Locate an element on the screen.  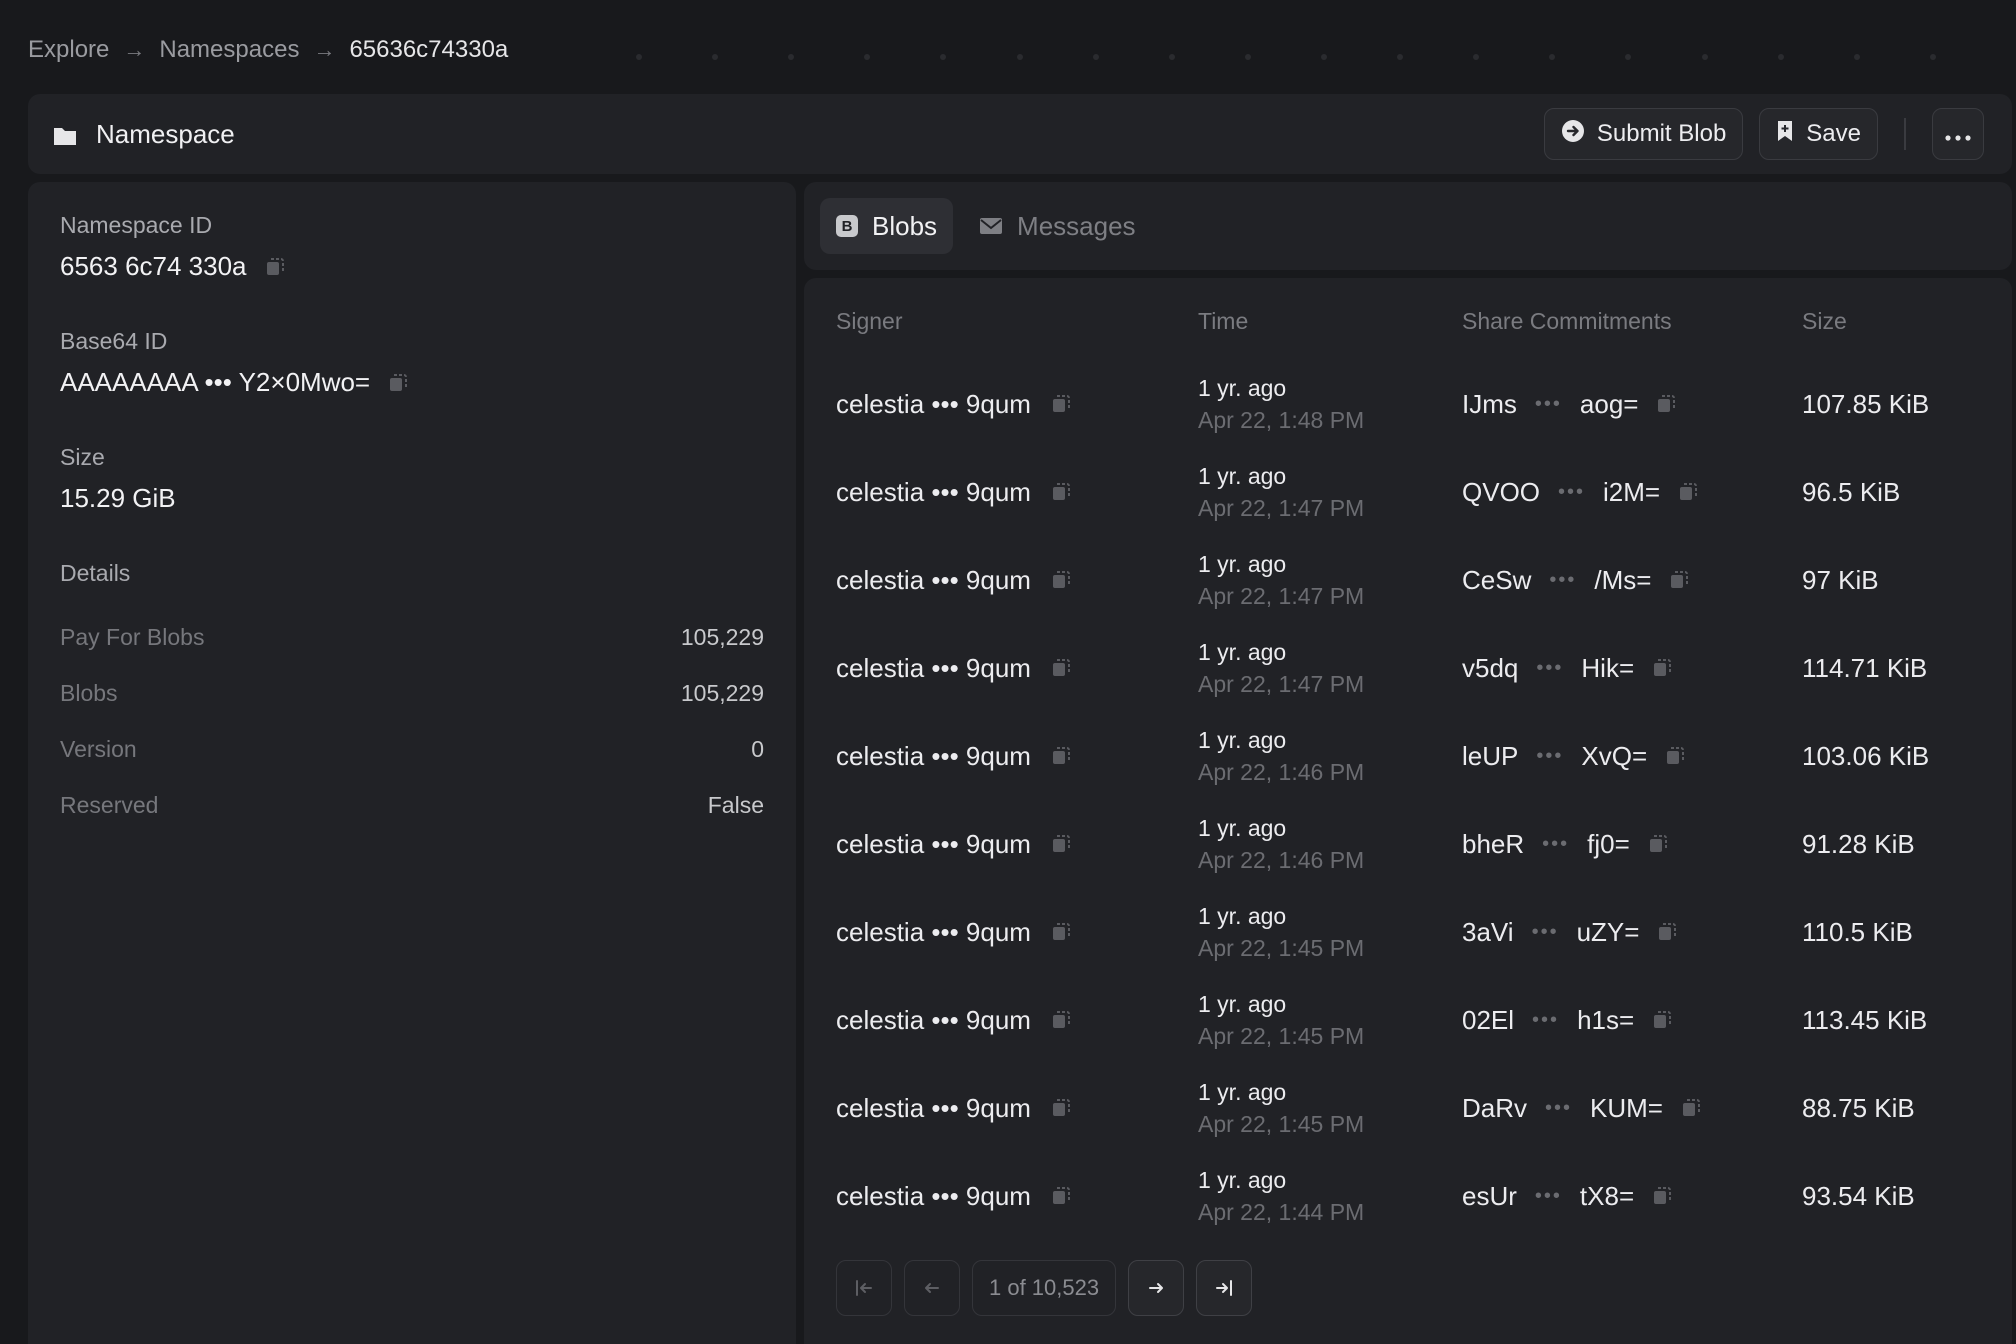
share-commitment-cell: CeSw ••• /Ms= is located at coordinates (1575, 580).